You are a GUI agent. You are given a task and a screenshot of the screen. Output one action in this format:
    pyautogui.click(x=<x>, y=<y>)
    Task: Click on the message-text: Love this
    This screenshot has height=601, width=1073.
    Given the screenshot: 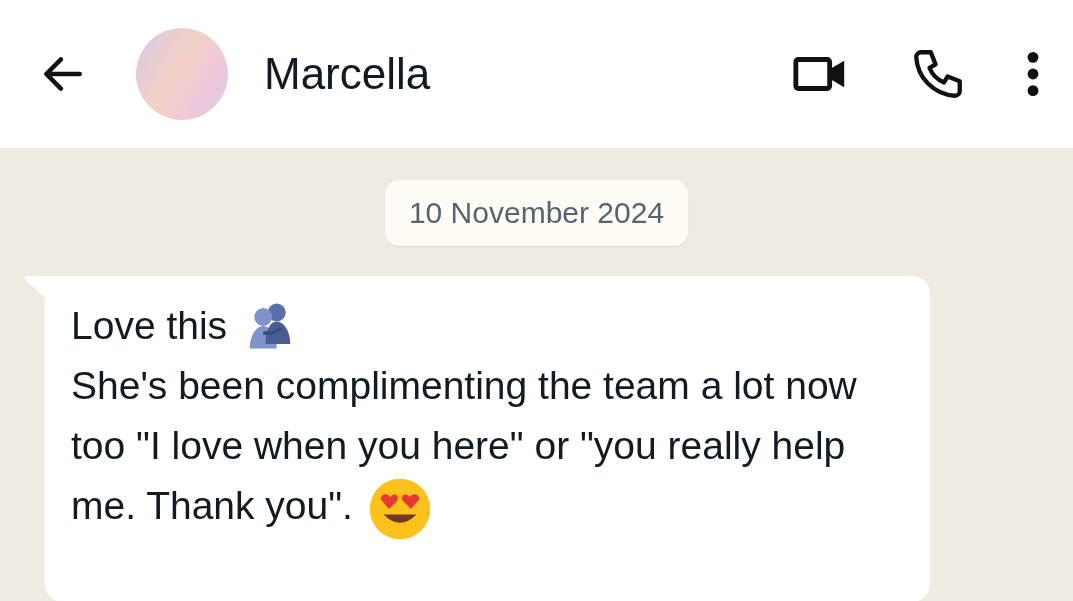 What is the action you would take?
    pyautogui.click(x=149, y=326)
    